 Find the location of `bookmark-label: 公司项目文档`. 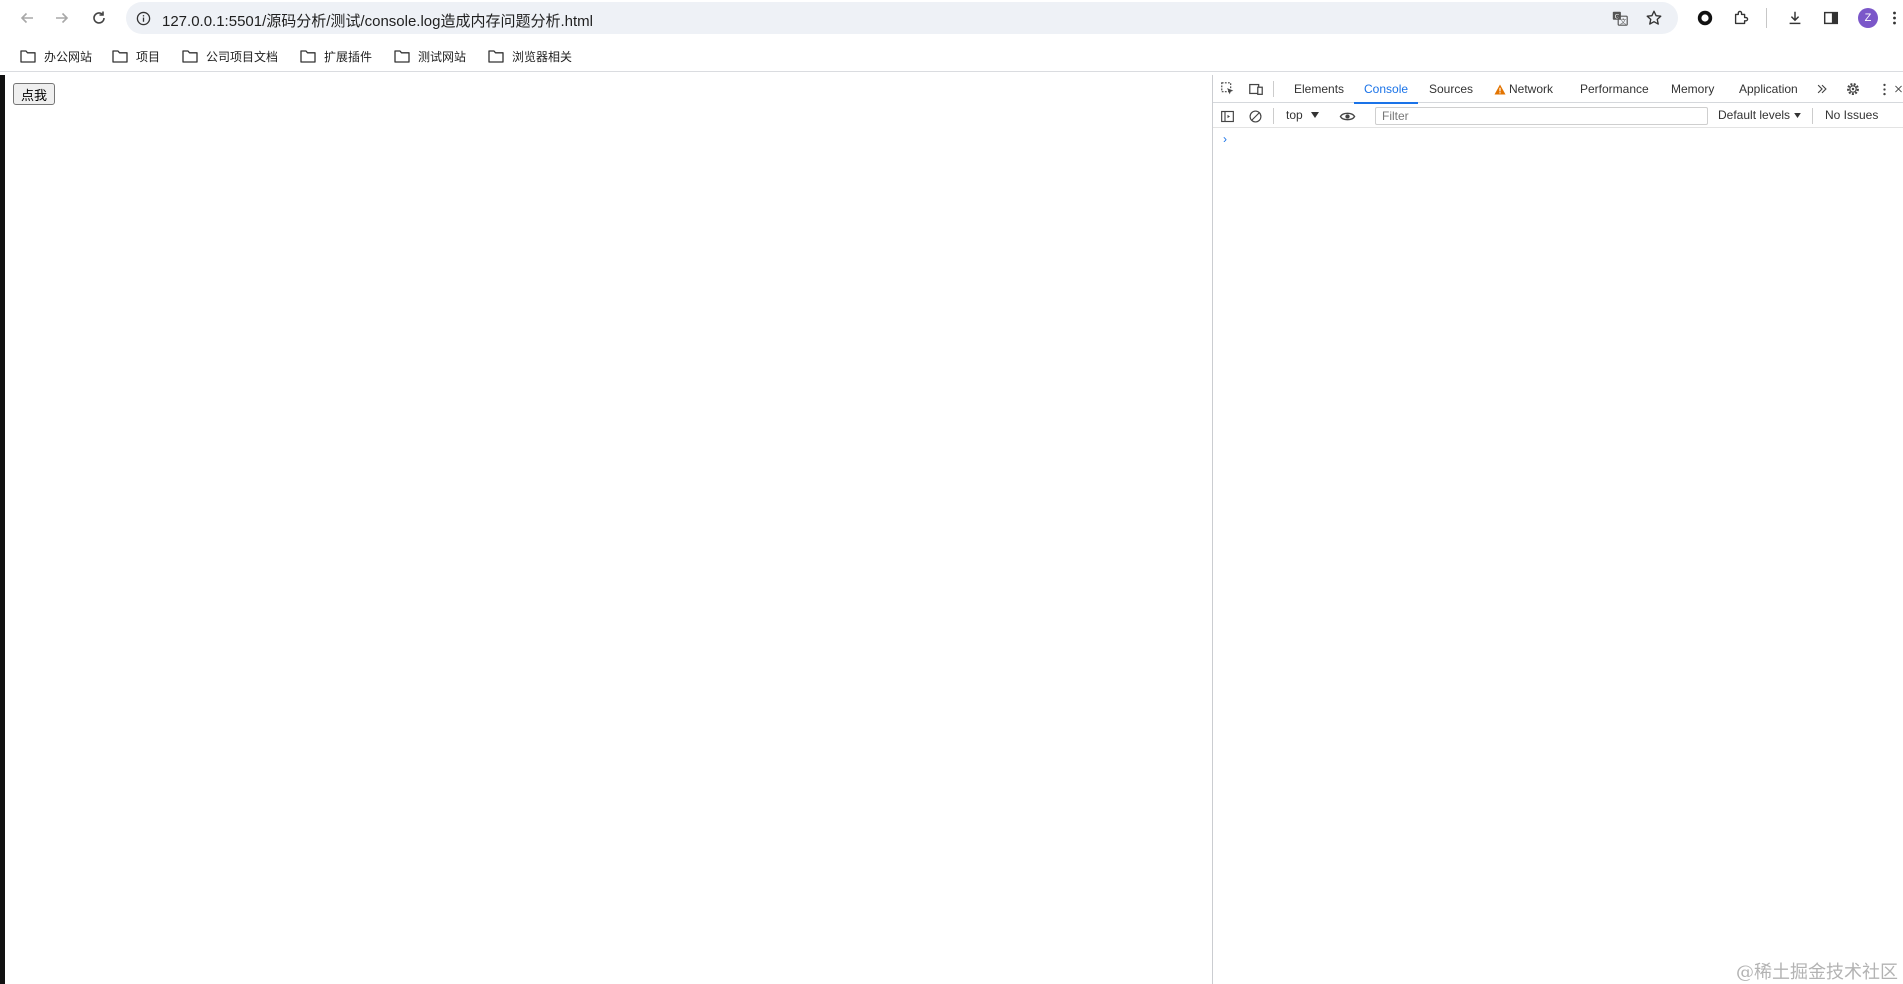

bookmark-label: 公司项目文档 is located at coordinates (242, 56).